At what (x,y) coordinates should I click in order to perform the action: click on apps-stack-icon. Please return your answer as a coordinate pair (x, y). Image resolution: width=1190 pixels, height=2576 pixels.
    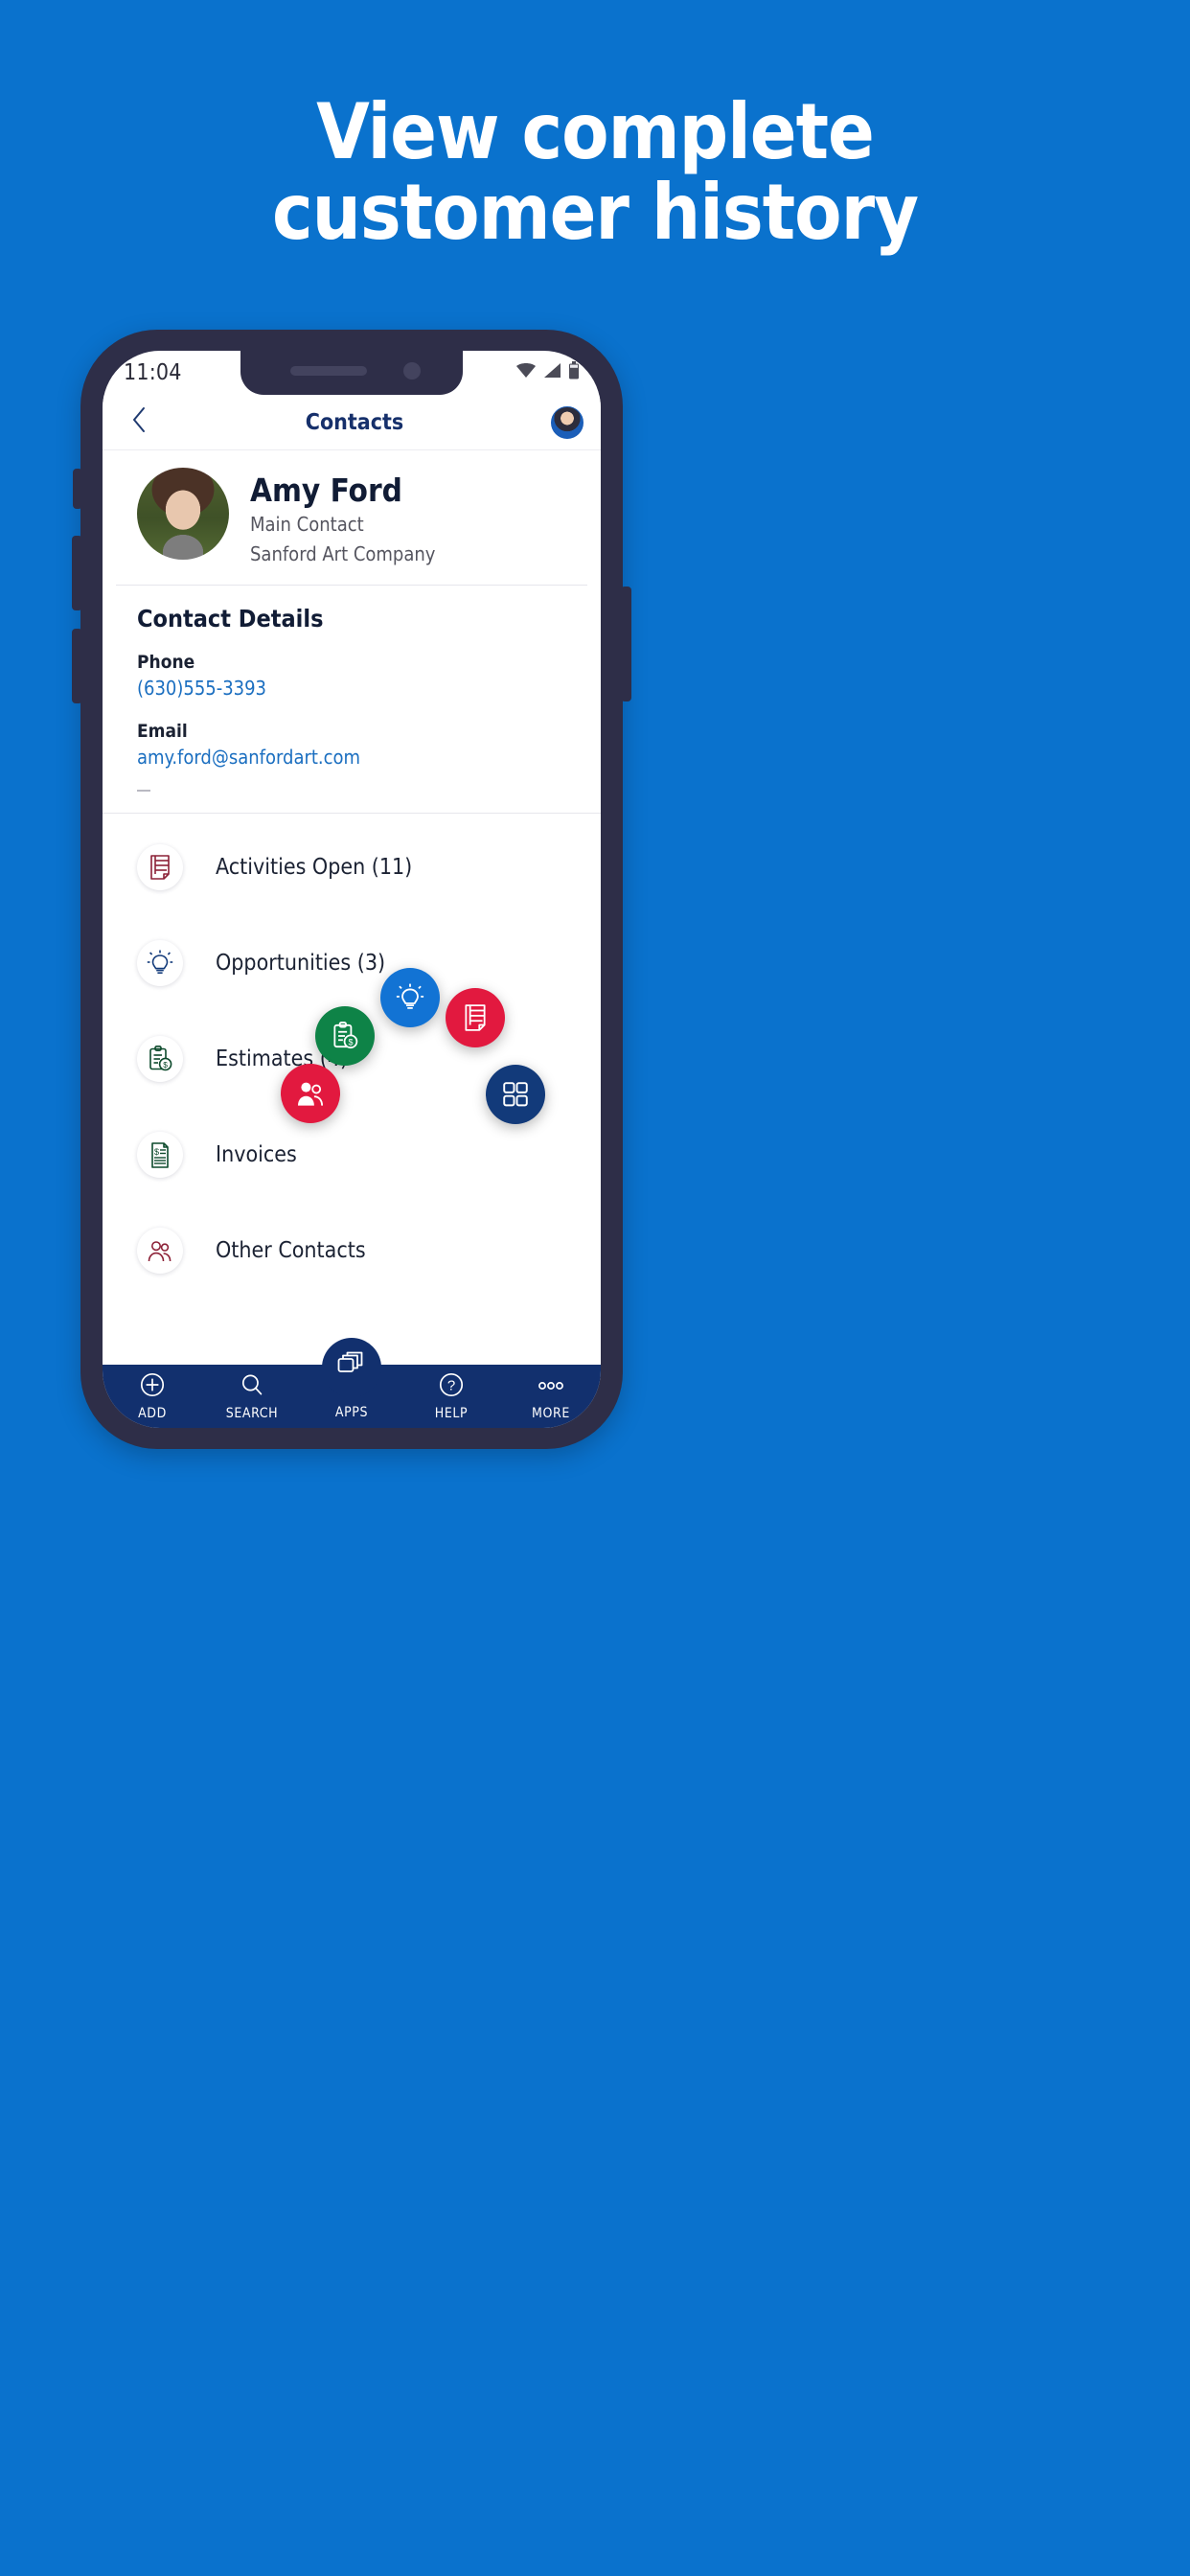
    Looking at the image, I should click on (351, 1368).